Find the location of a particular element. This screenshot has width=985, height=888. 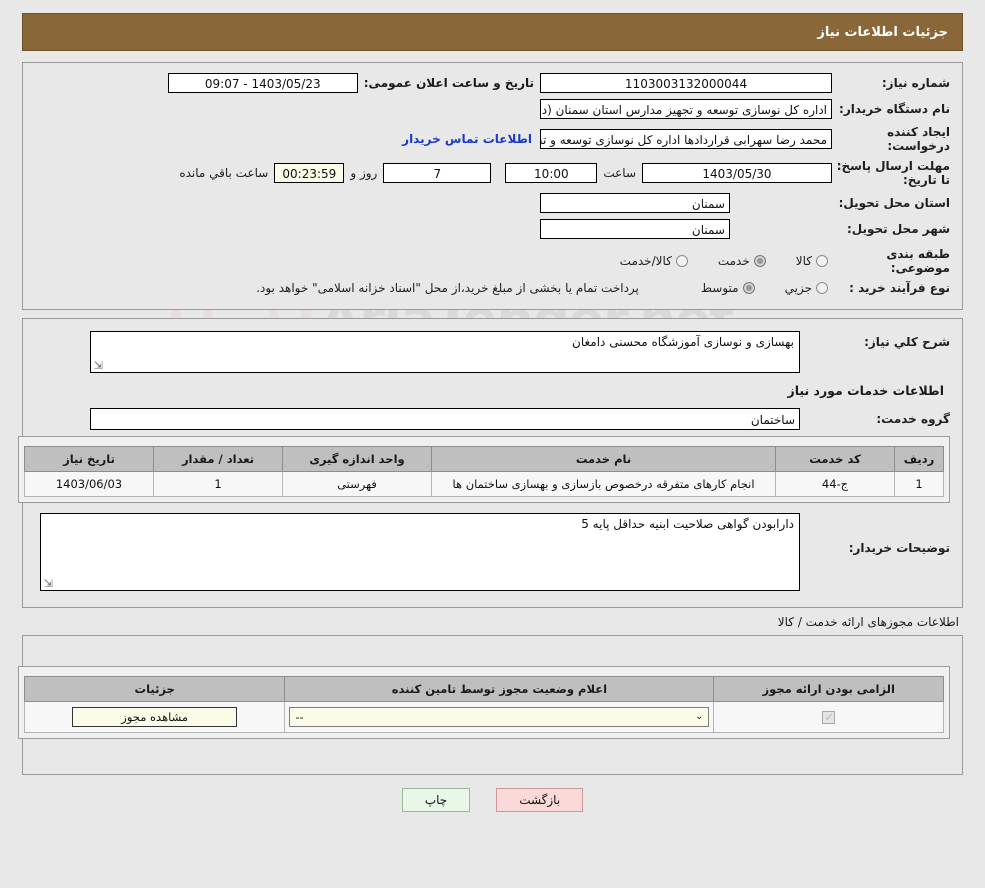

row-delivery-city: شهر محل تحویل: سمنان is located at coordinates (492, 229).